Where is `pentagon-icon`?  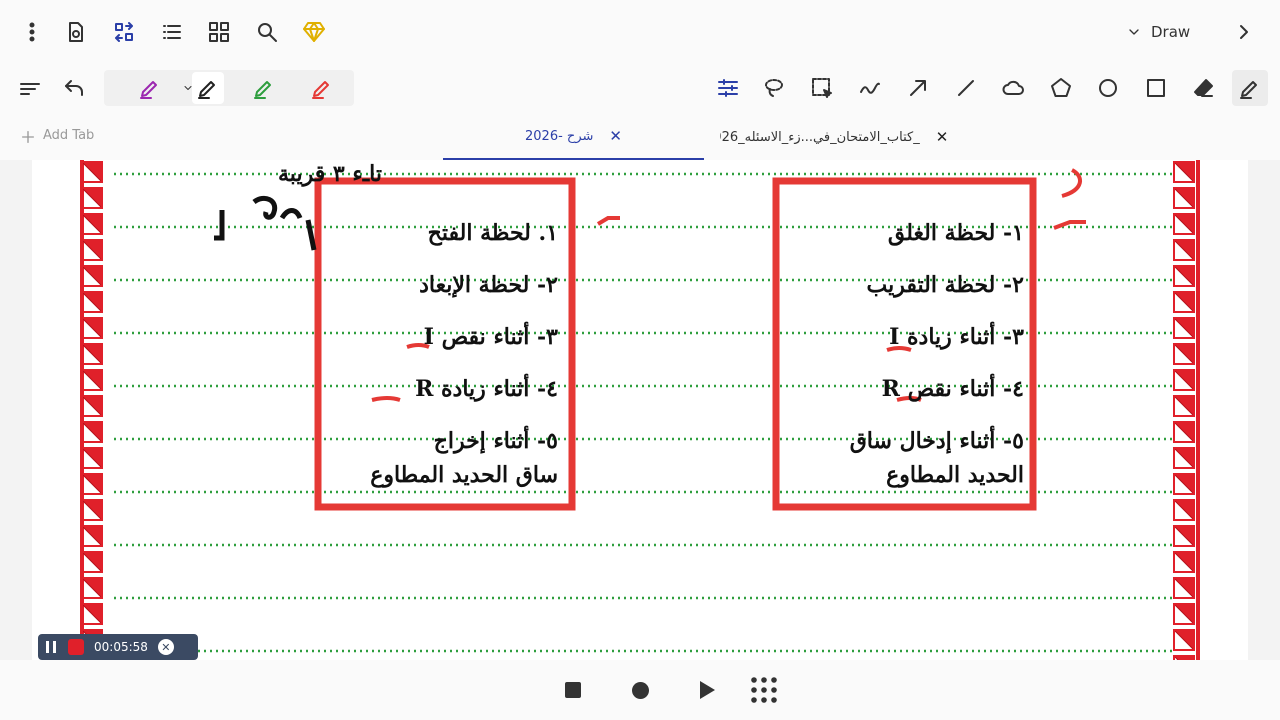
pentagon-icon is located at coordinates (1061, 88).